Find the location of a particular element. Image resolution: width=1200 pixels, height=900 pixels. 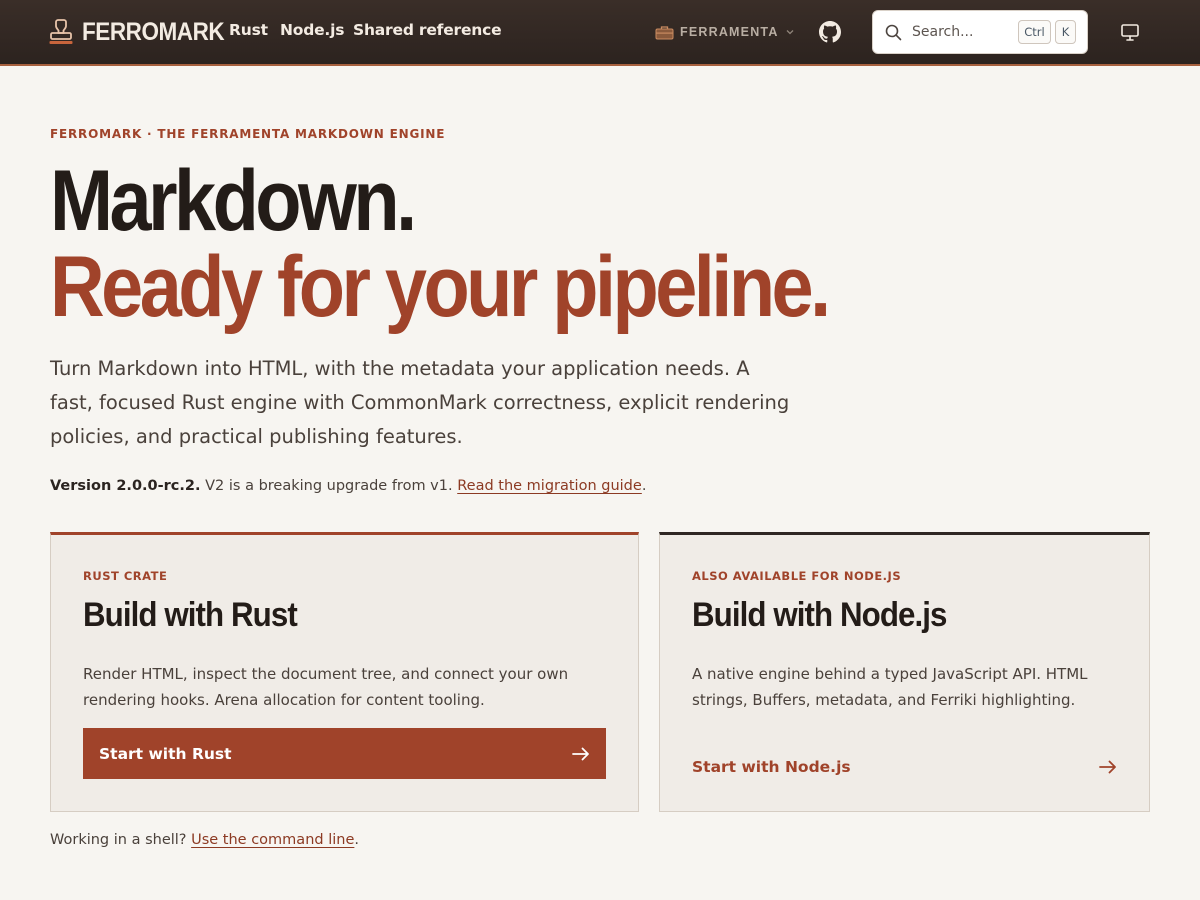

organization-name: FERRAMENTA is located at coordinates (729, 32).